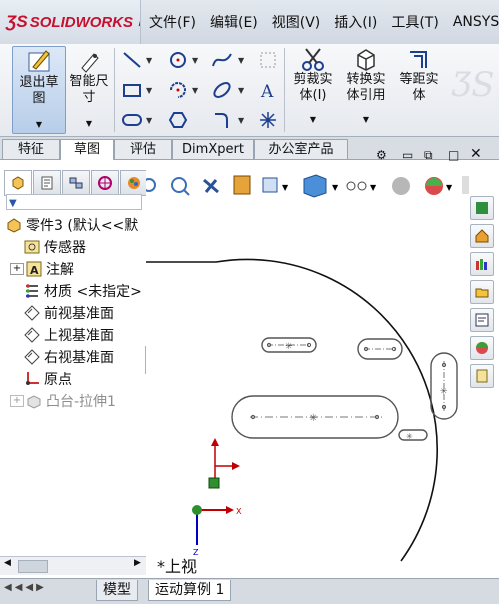  Describe the element at coordinates (137, 563) in the screenshot. I see `scroll-right-icon: ▶` at that location.